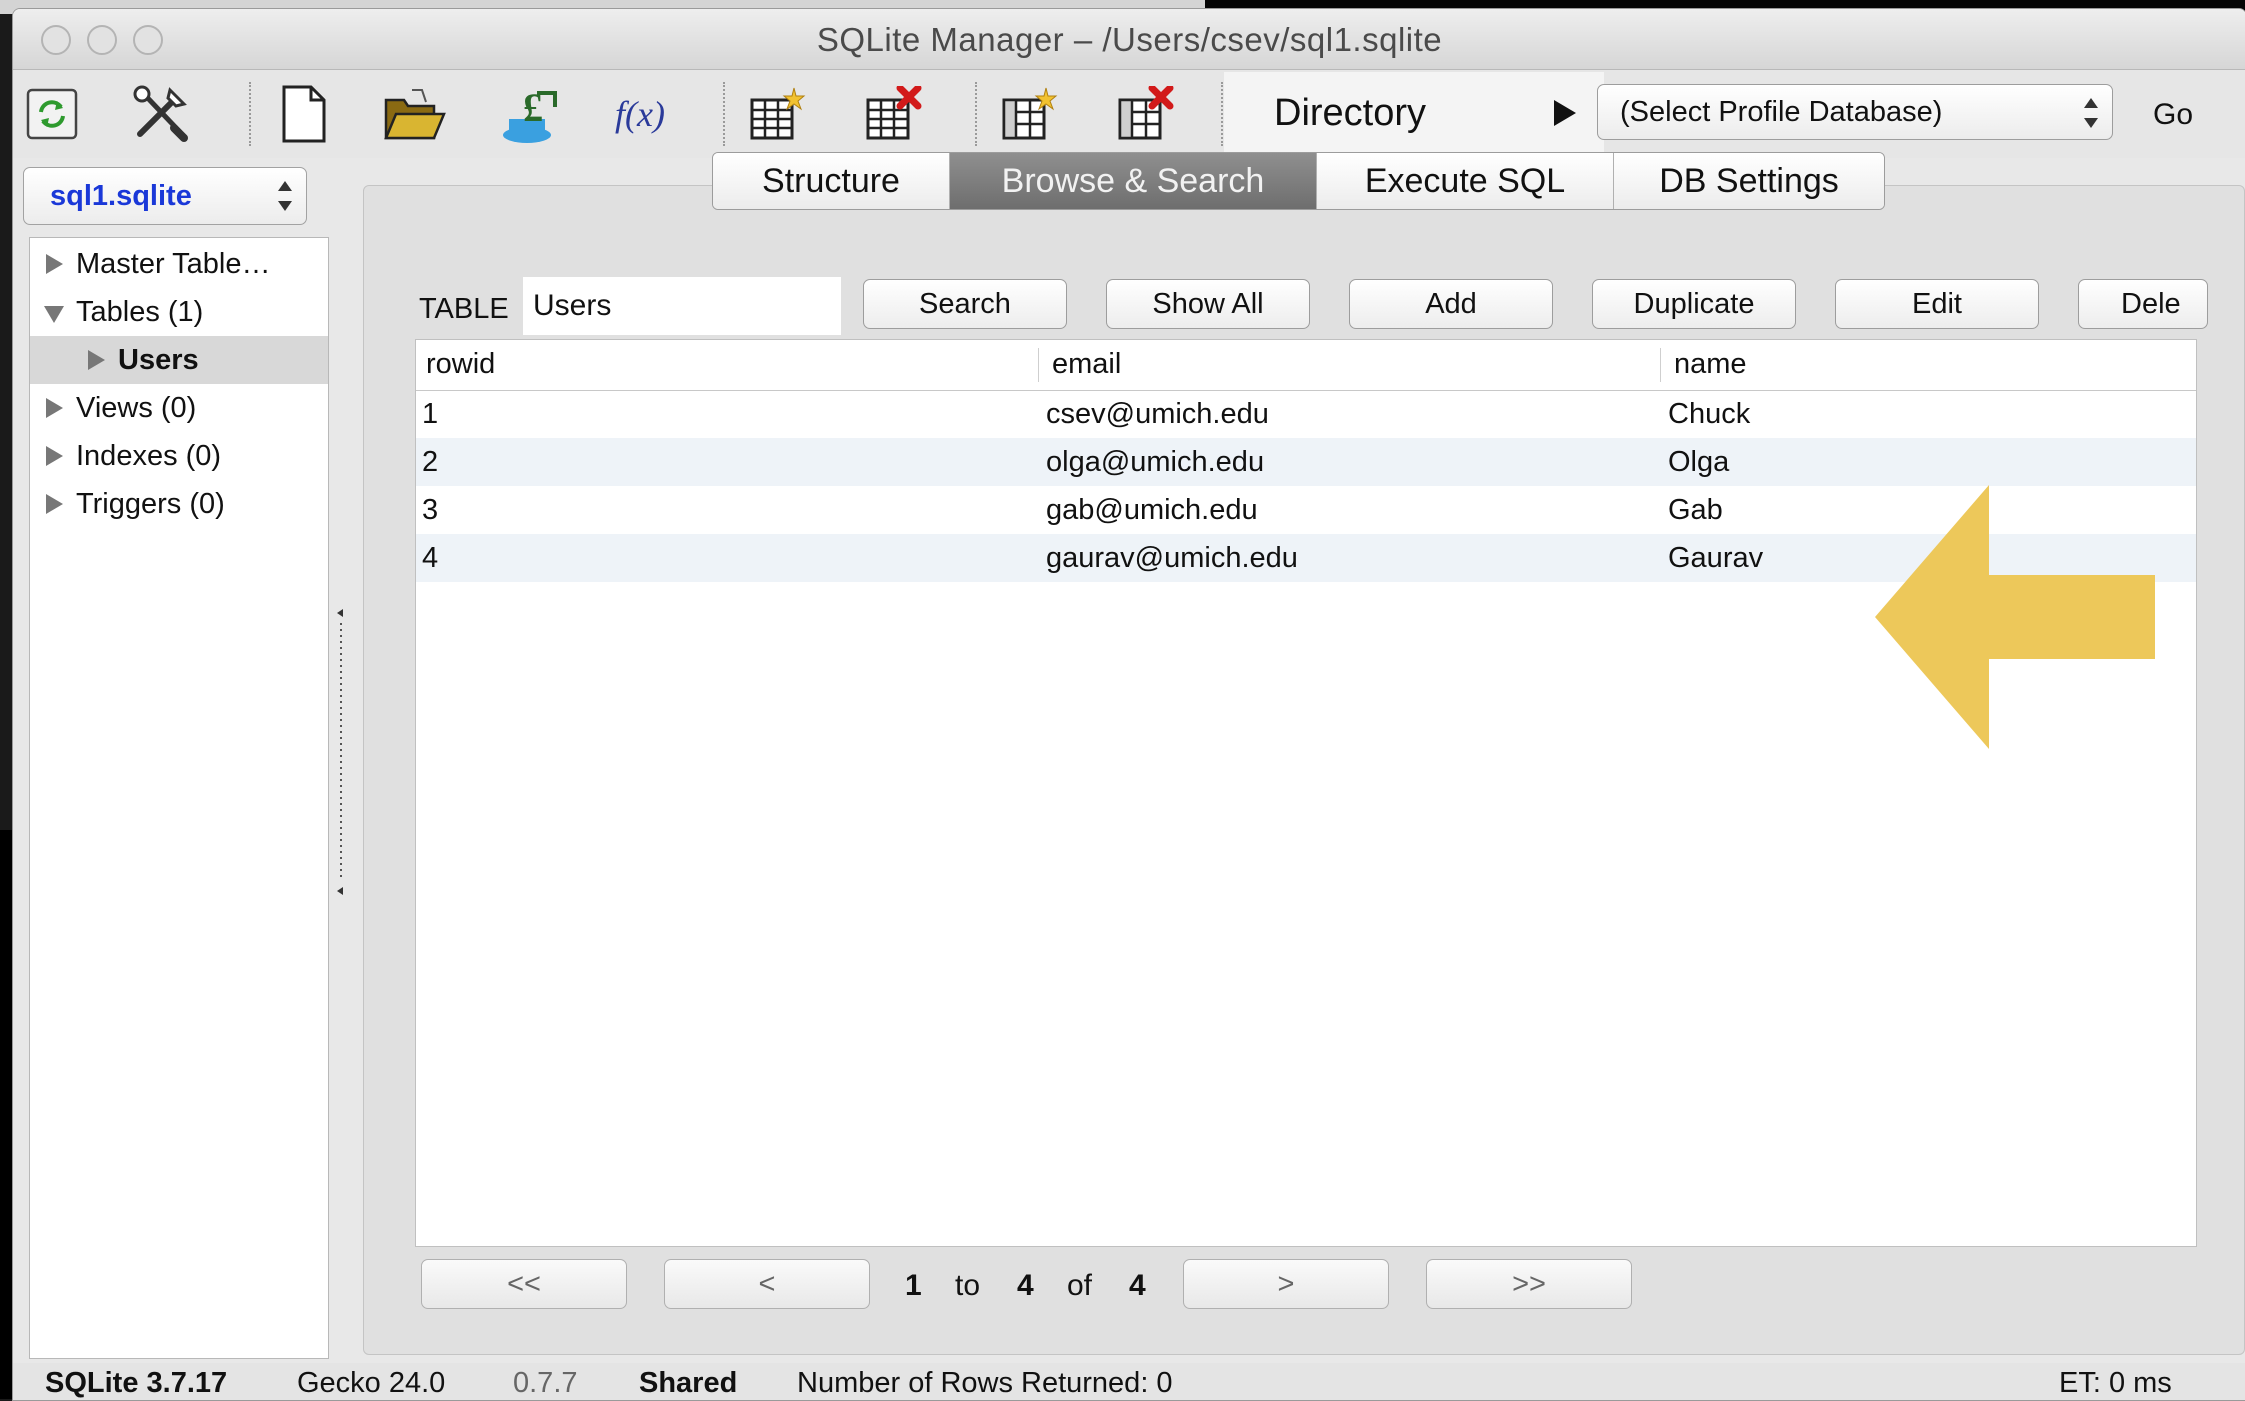  What do you see at coordinates (1565, 113) in the screenshot?
I see `play-arrow-icon` at bounding box center [1565, 113].